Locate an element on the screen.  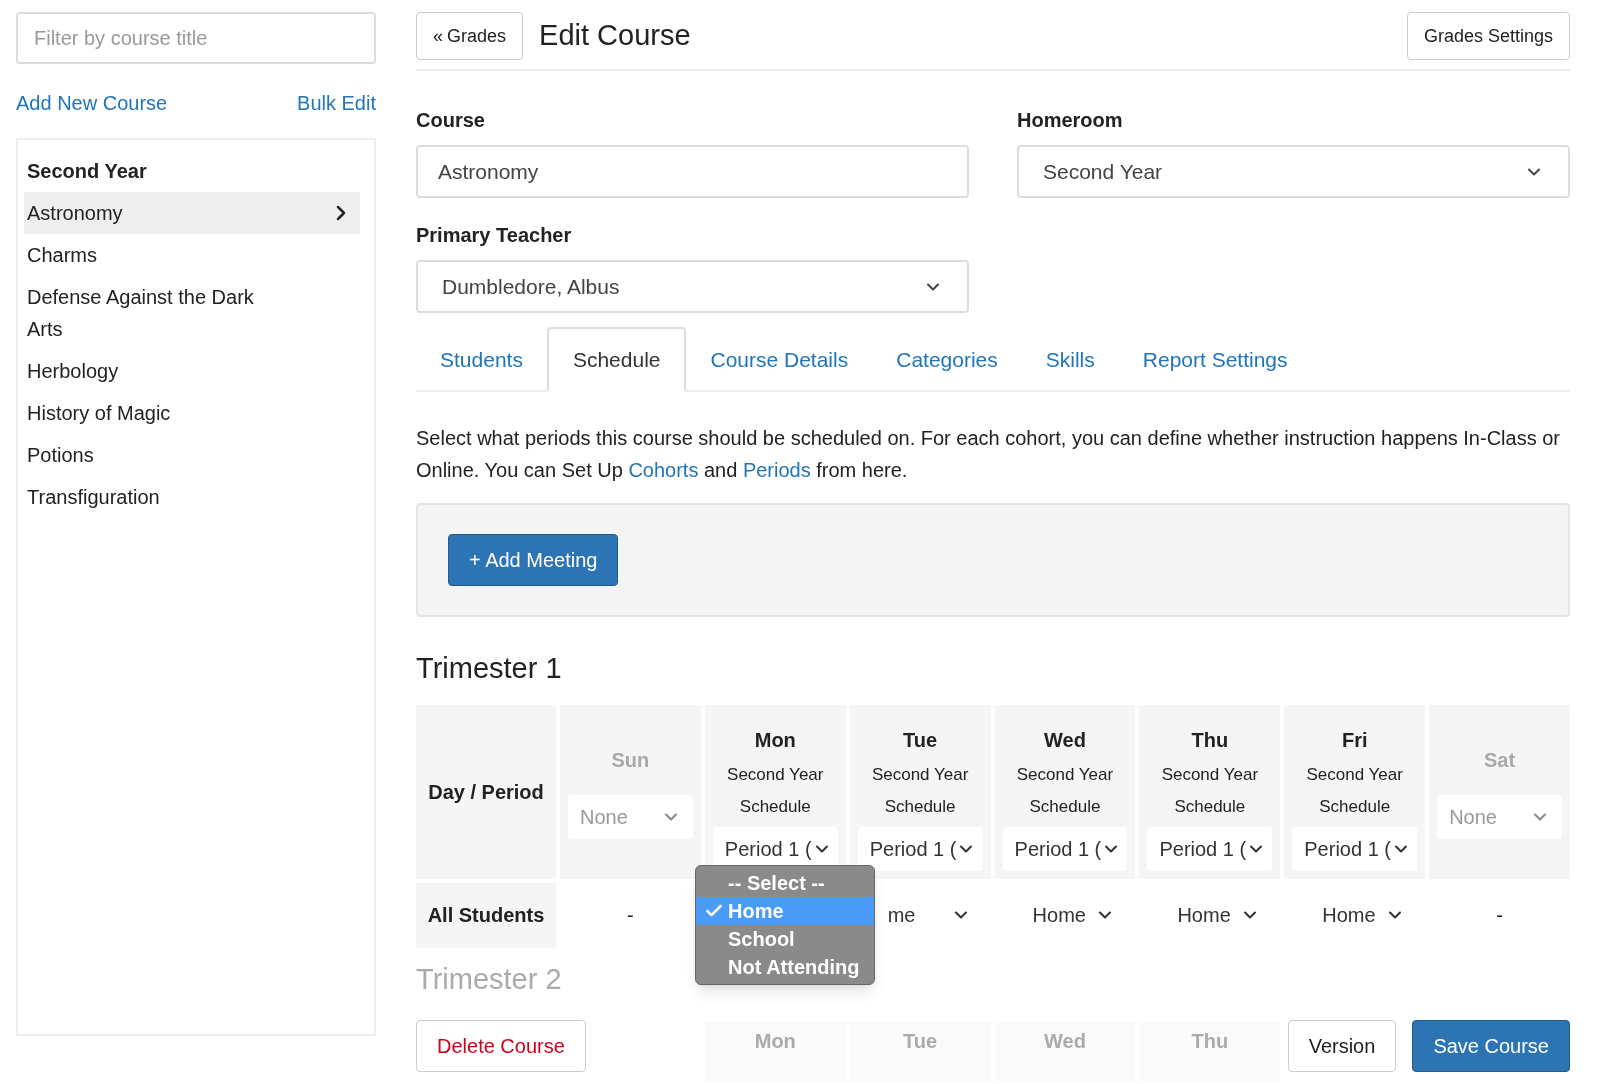
inline-link: Periods is located at coordinates (776, 470).